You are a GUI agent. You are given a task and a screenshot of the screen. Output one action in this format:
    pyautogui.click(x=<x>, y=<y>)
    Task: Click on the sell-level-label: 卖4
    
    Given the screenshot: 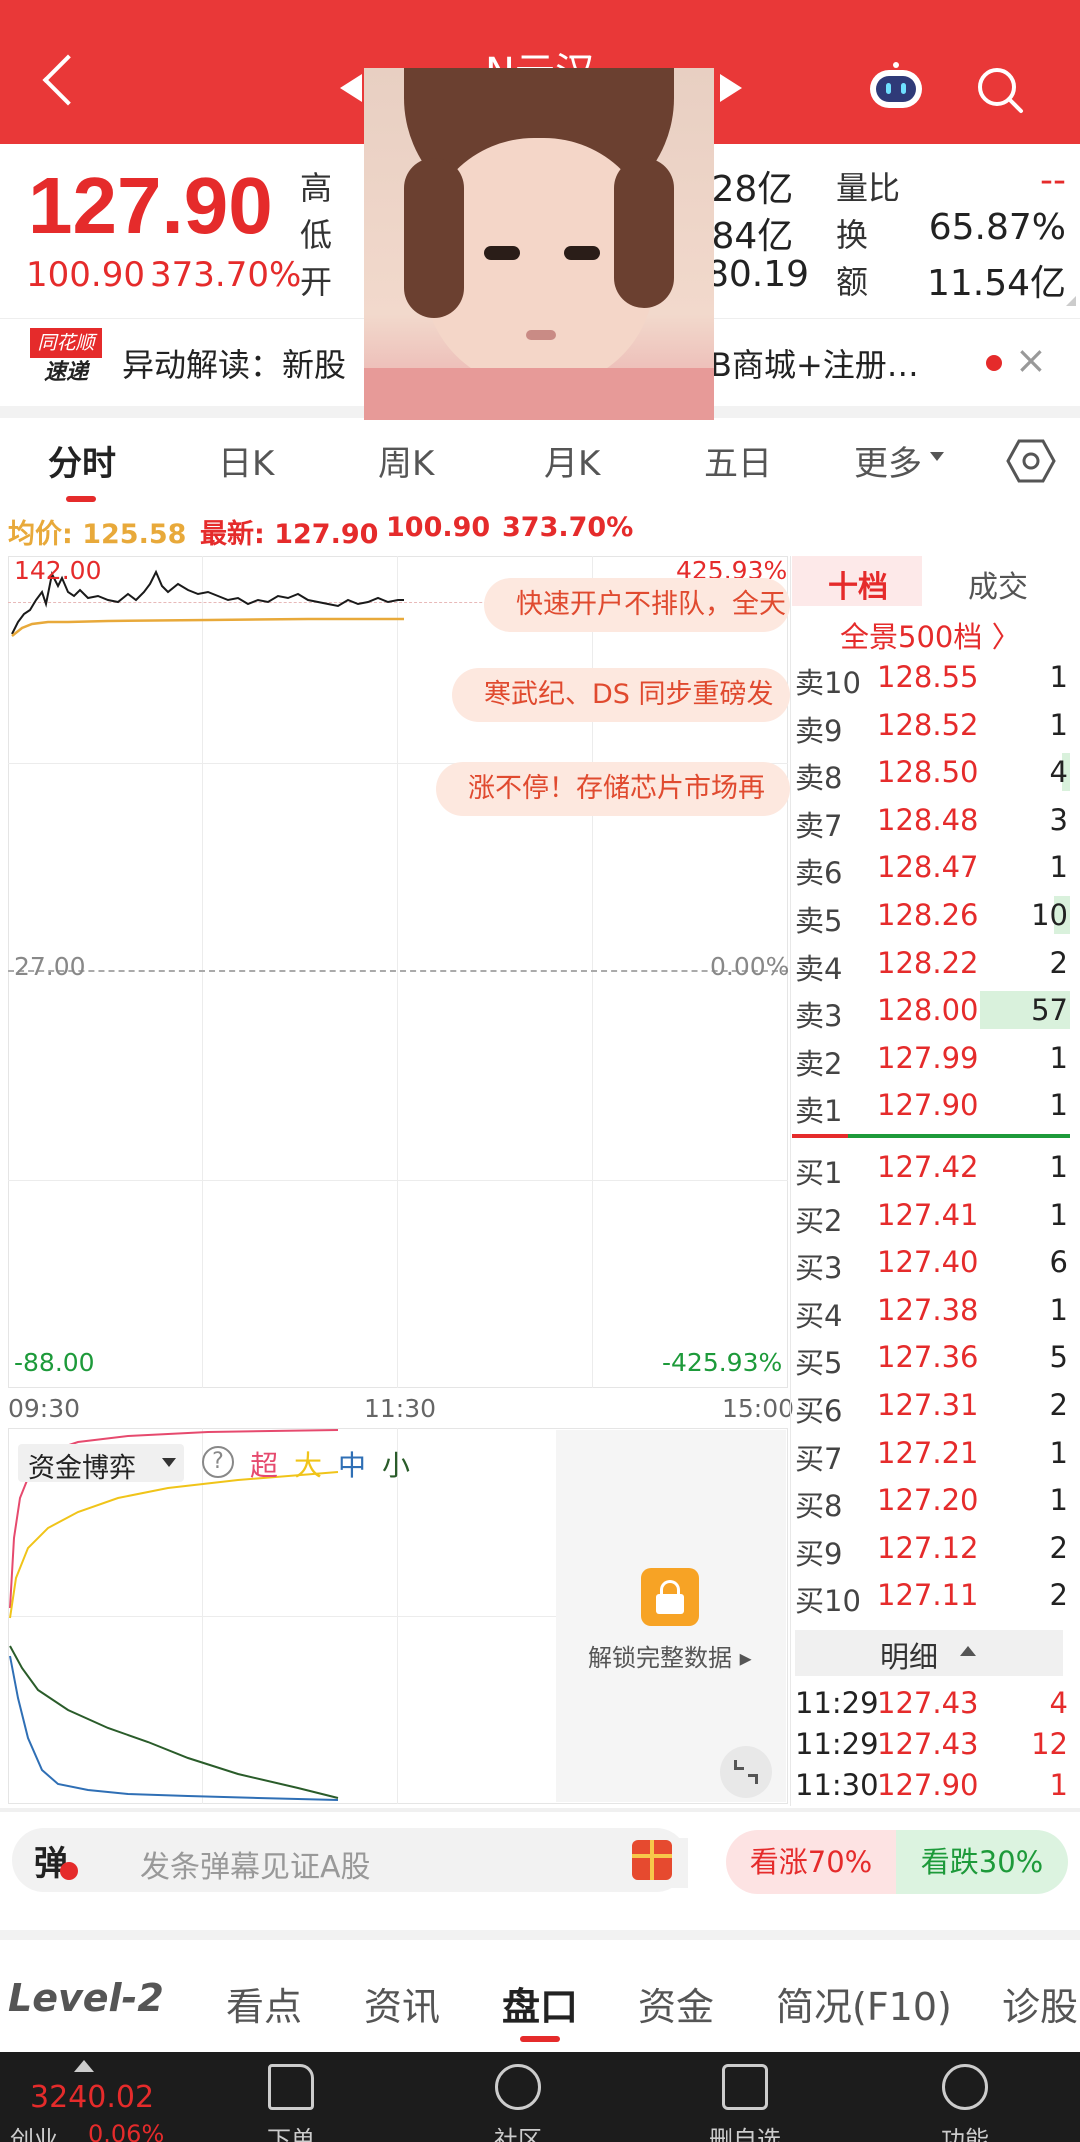 What is the action you would take?
    pyautogui.click(x=819, y=968)
    